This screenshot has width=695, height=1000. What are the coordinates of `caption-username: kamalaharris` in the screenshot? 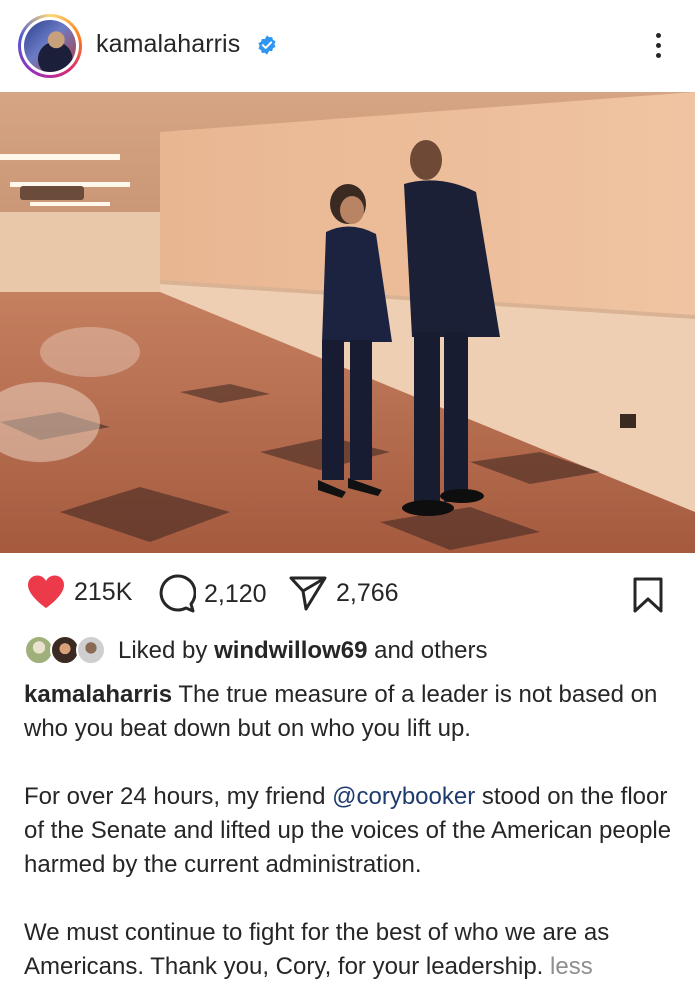 It's located at (98, 694).